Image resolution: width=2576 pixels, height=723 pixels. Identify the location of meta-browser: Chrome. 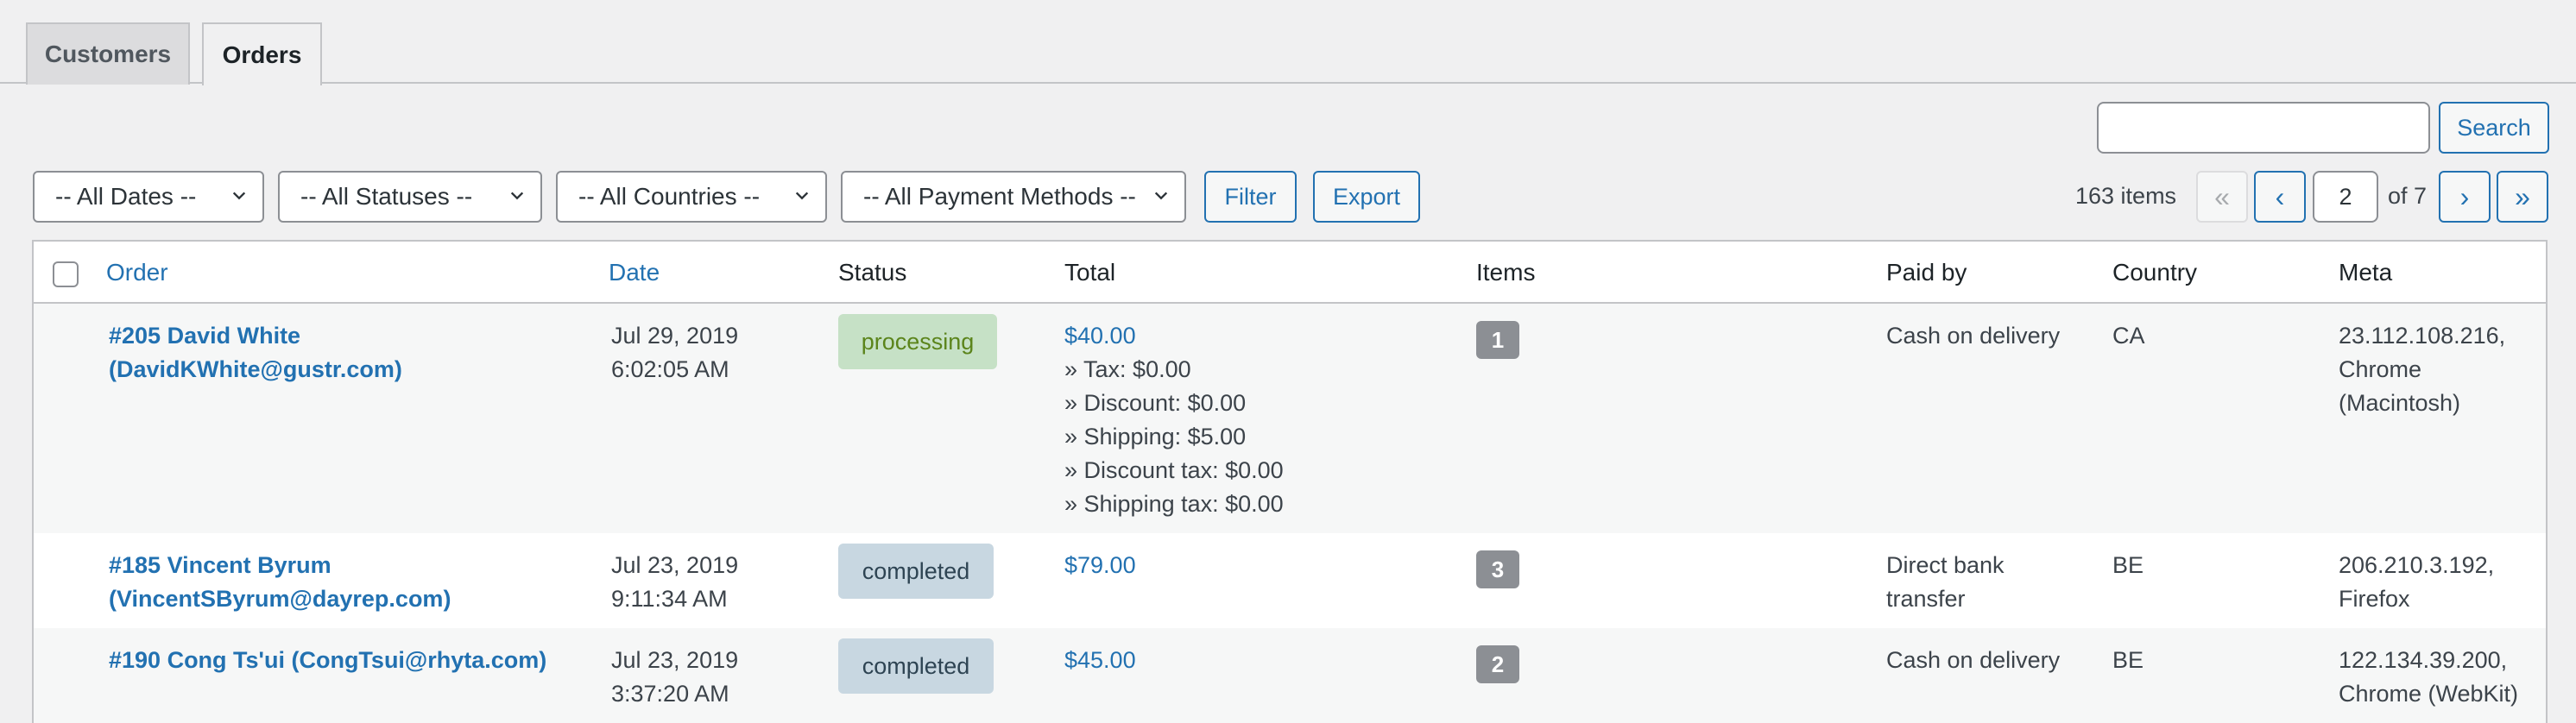
(2380, 369).